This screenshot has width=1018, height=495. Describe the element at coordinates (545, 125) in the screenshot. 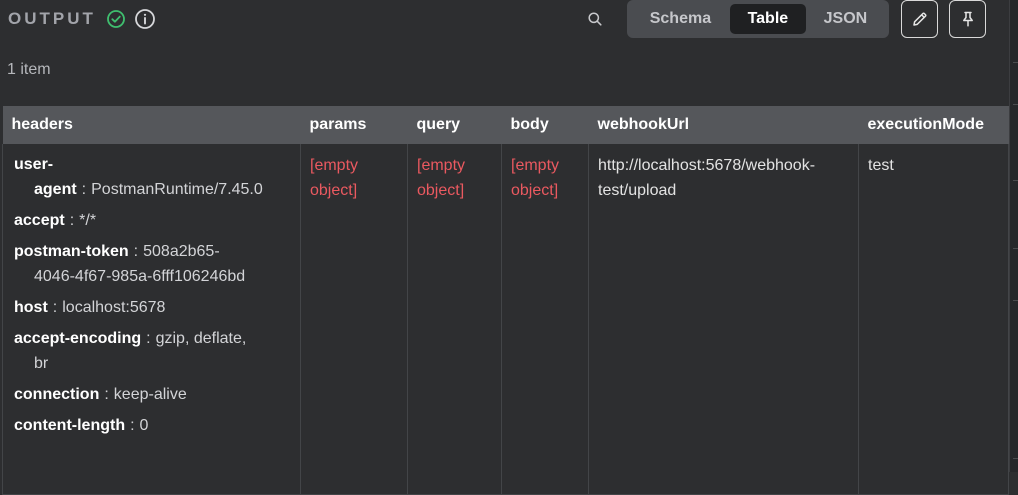

I see `column-header-body: body` at that location.